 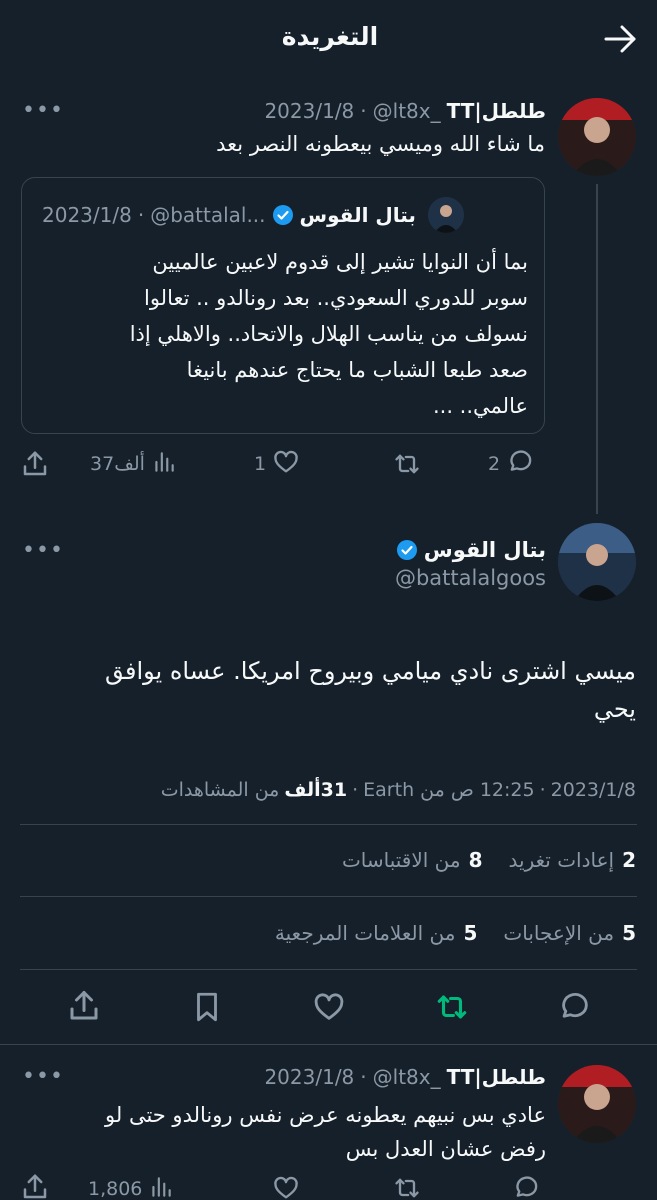 I want to click on time-source: 12:25 ص من Earth, so click(x=449, y=790).